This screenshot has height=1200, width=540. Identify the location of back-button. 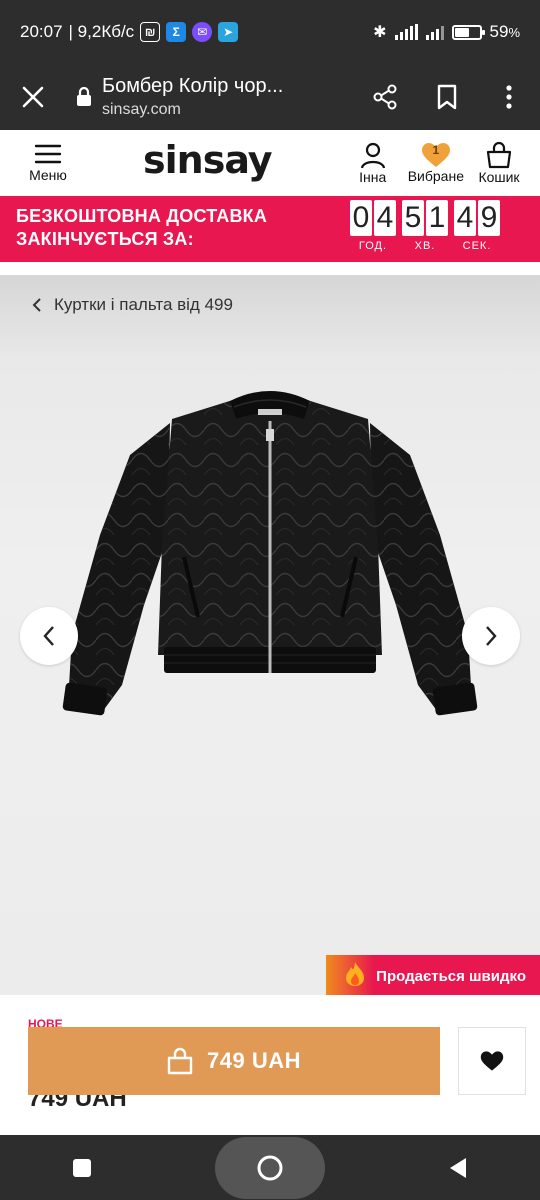
(458, 1168).